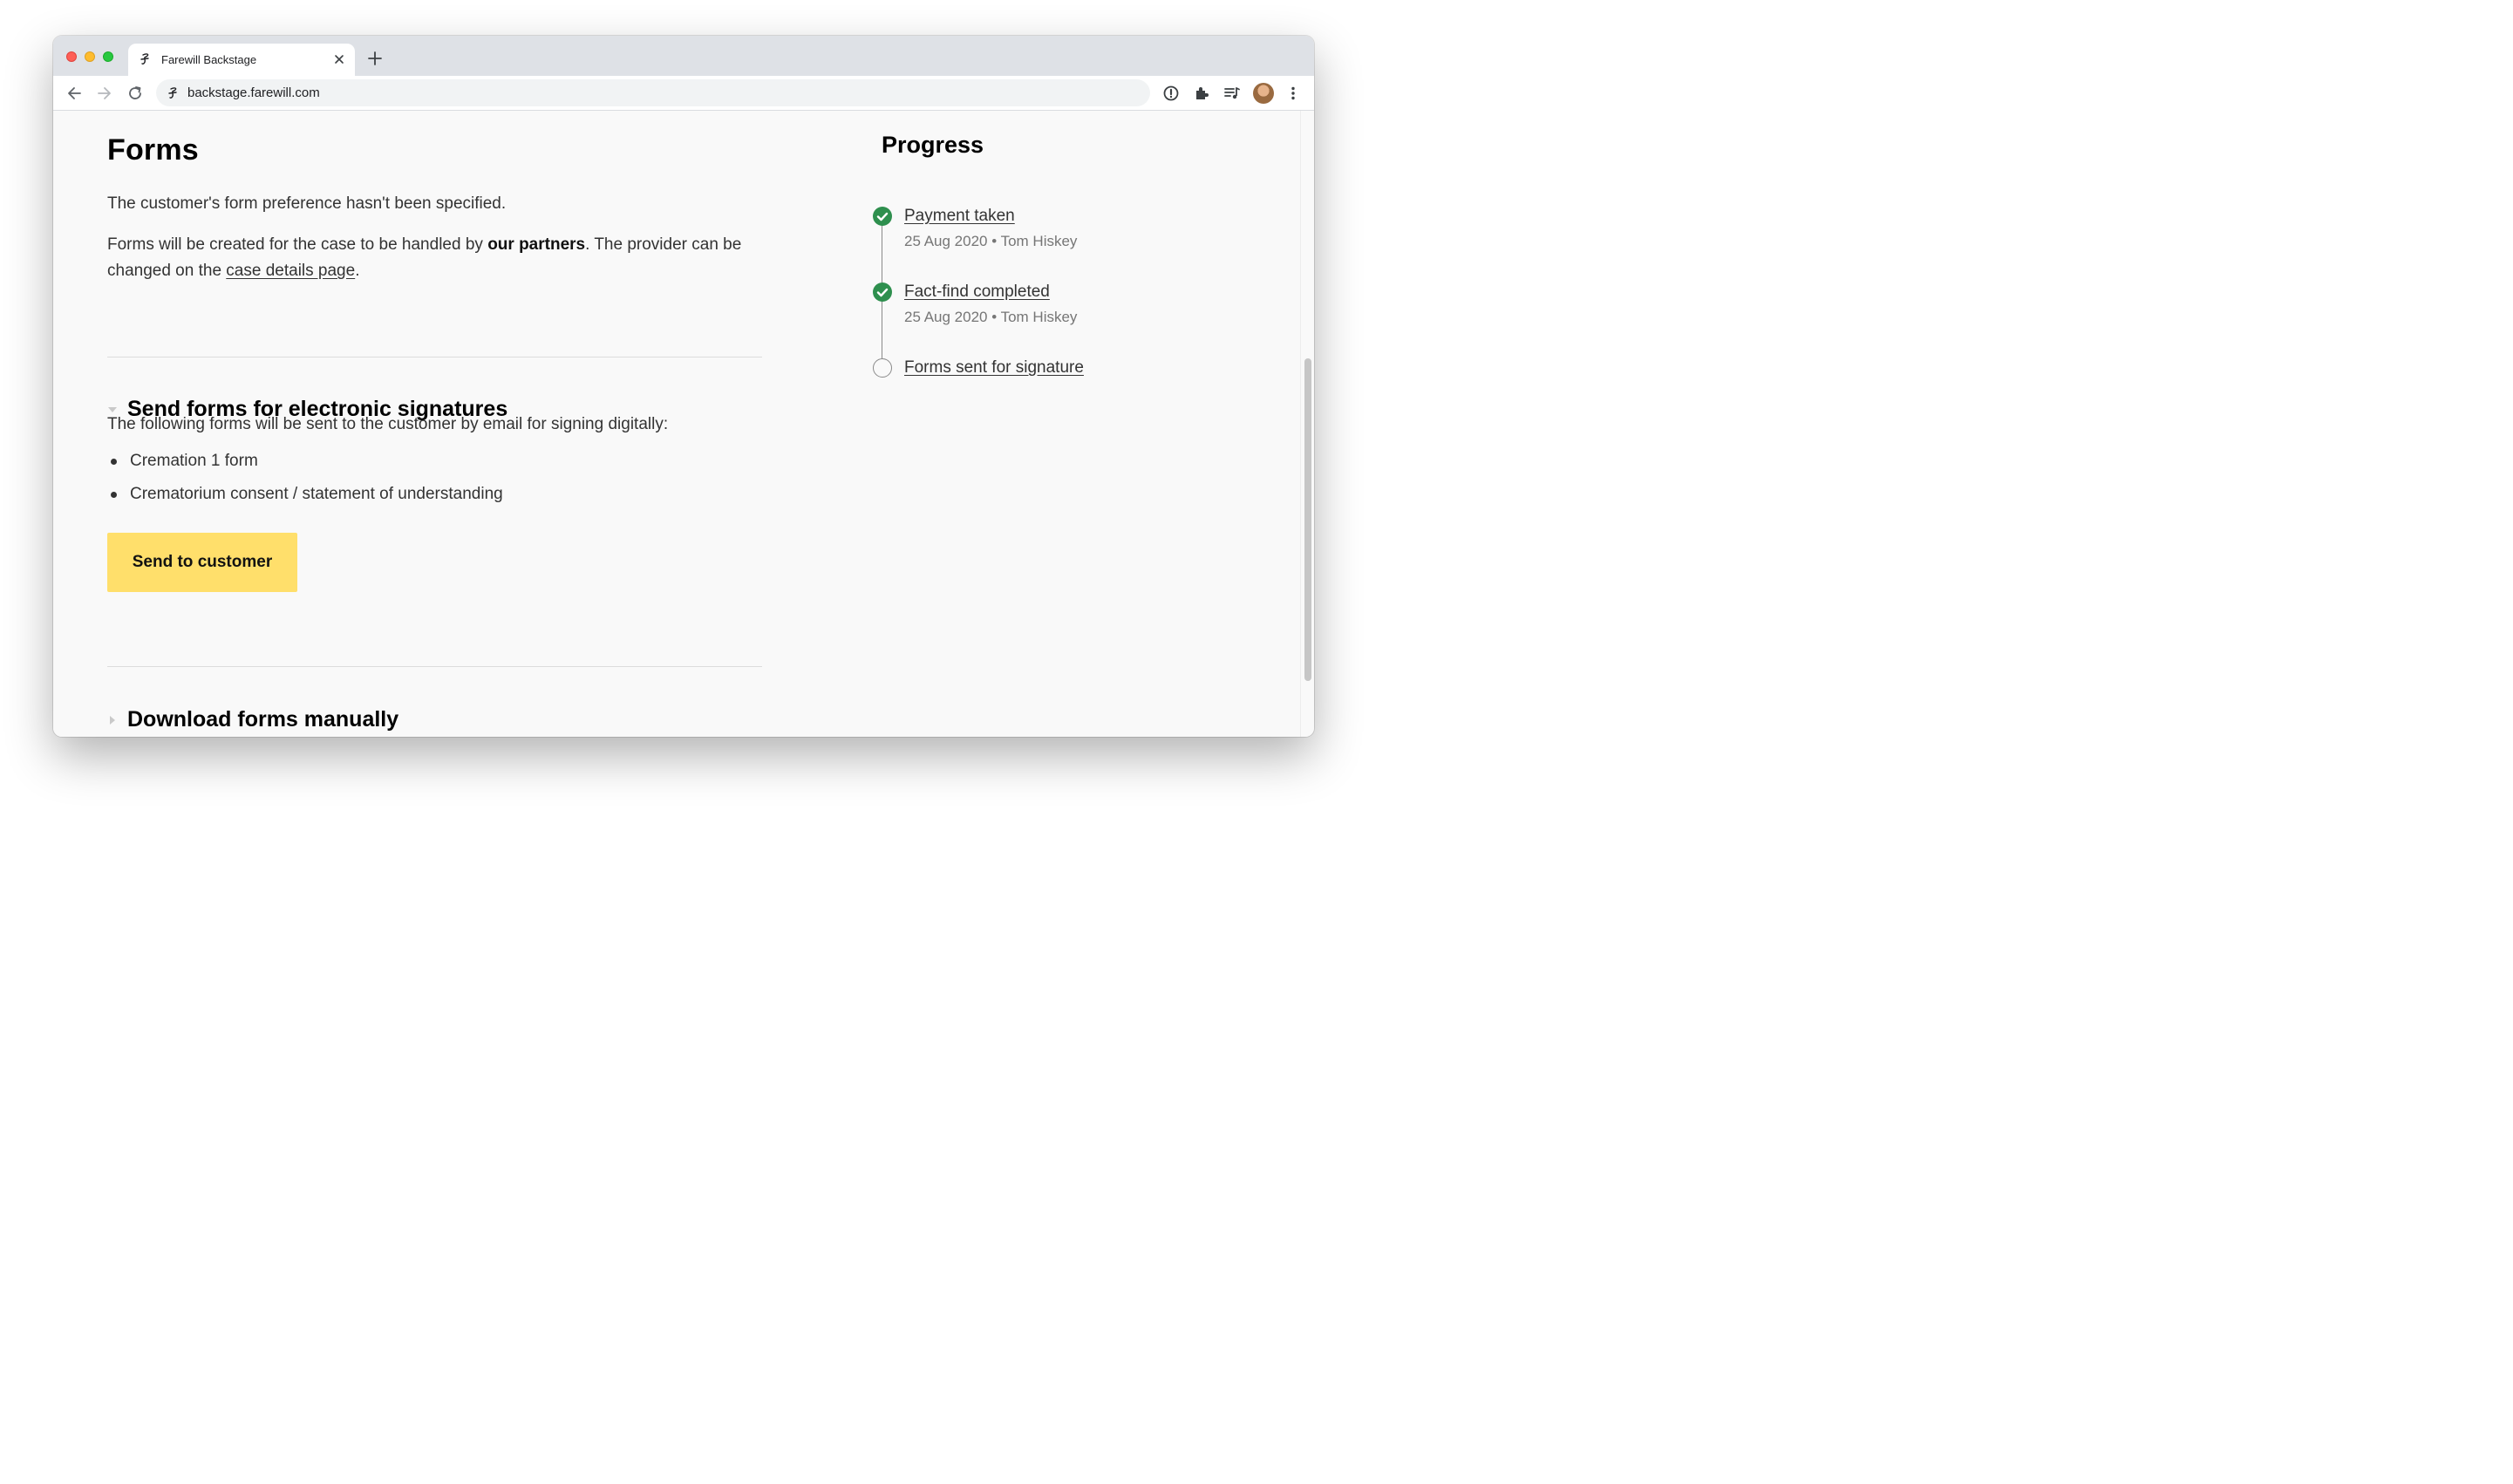 The width and height of the screenshot is (2513, 1484). What do you see at coordinates (253, 92) in the screenshot?
I see `url-text: backstage.farewill.com` at bounding box center [253, 92].